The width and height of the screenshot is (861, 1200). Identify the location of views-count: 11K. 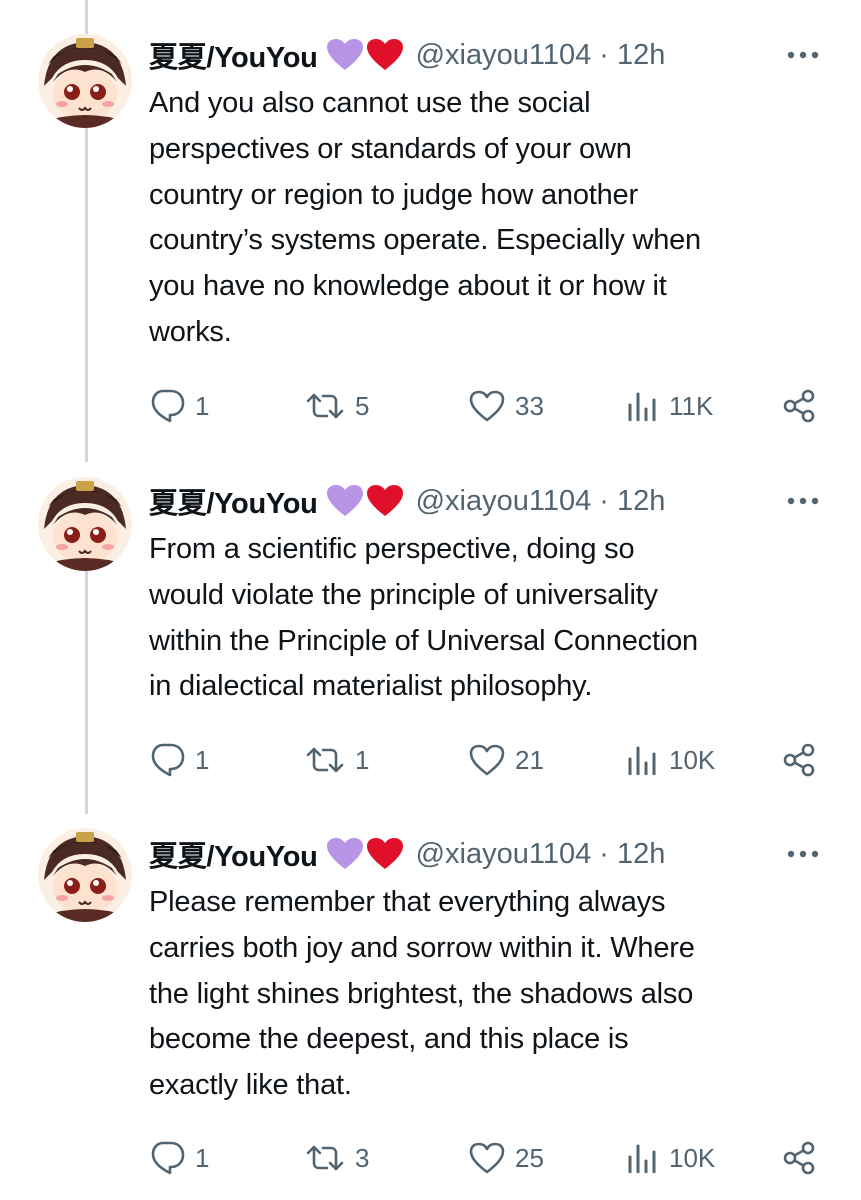
(691, 405).